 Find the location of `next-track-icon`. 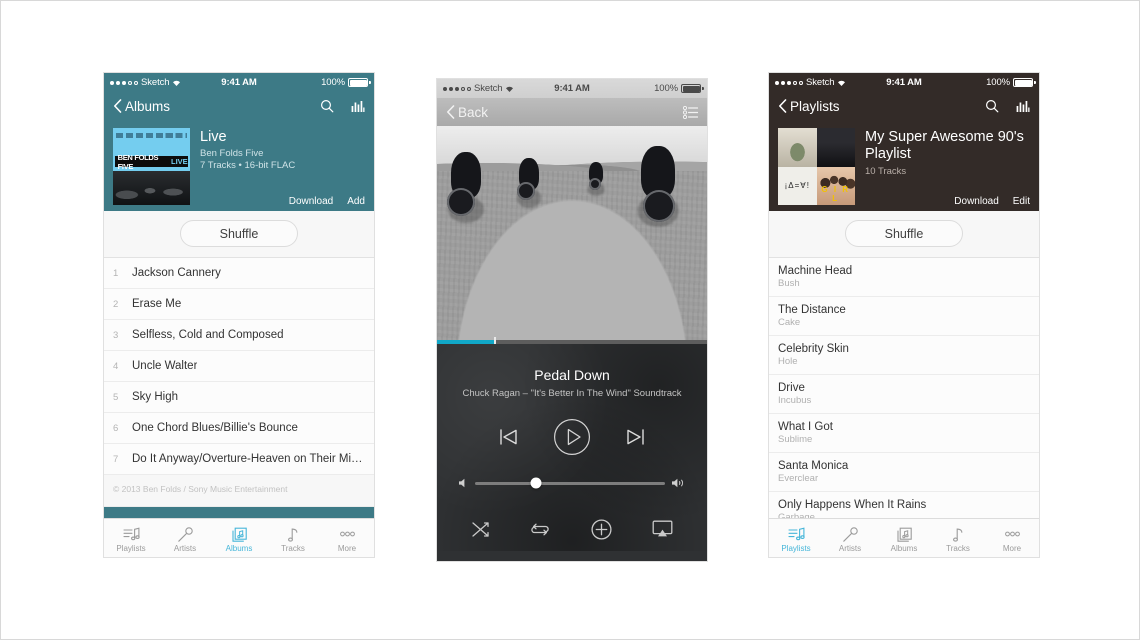

next-track-icon is located at coordinates (635, 437).